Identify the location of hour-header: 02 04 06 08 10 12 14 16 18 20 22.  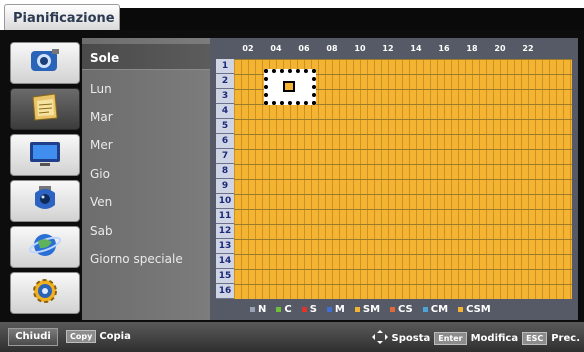
(404, 50).